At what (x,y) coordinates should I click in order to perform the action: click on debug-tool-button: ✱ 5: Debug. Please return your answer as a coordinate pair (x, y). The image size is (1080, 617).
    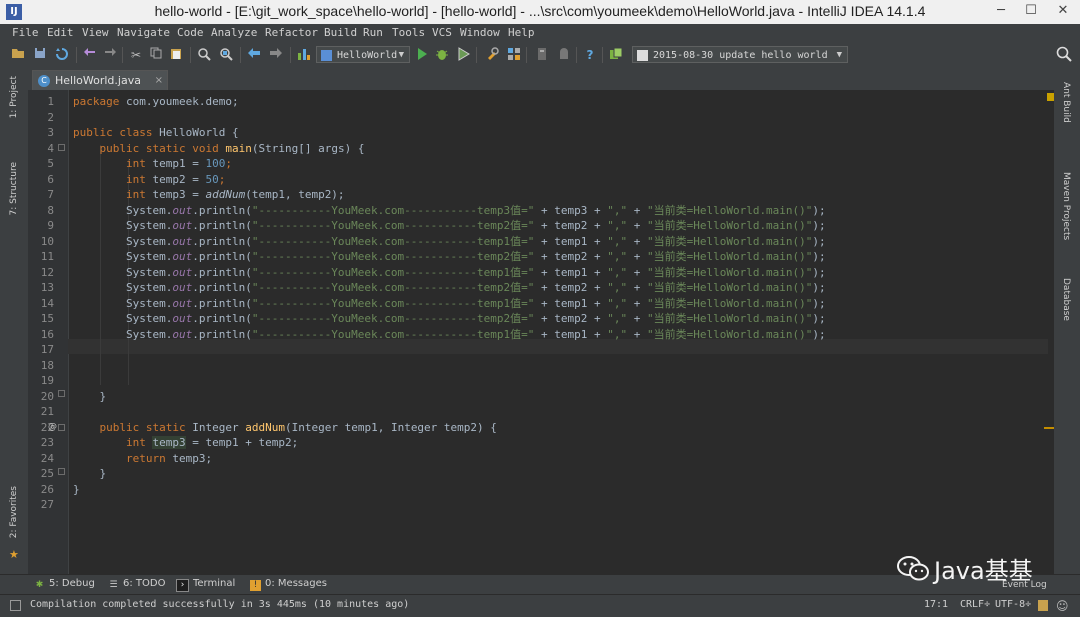
    Looking at the image, I should click on (64, 584).